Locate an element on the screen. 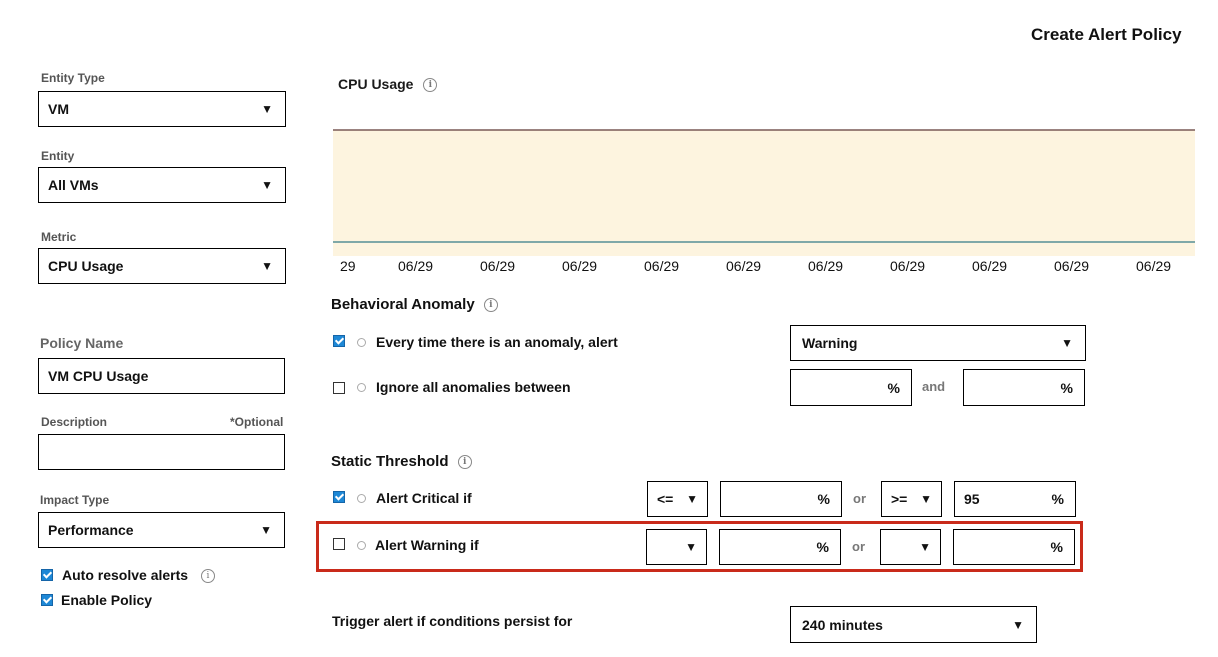 The image size is (1218, 657). behavioral-section-title: Behavioral Anomaly i is located at coordinates (414, 304).